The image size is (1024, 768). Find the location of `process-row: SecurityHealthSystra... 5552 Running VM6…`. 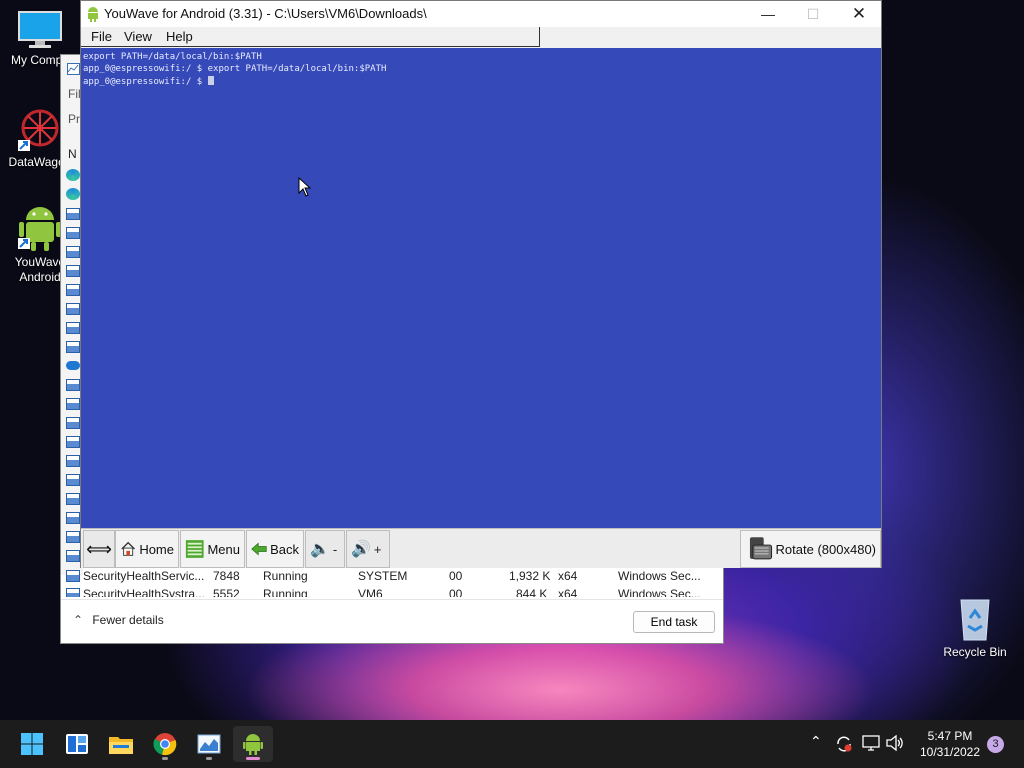

process-row: SecurityHealthSystra... 5552 Running VM6… is located at coordinates (393, 591).